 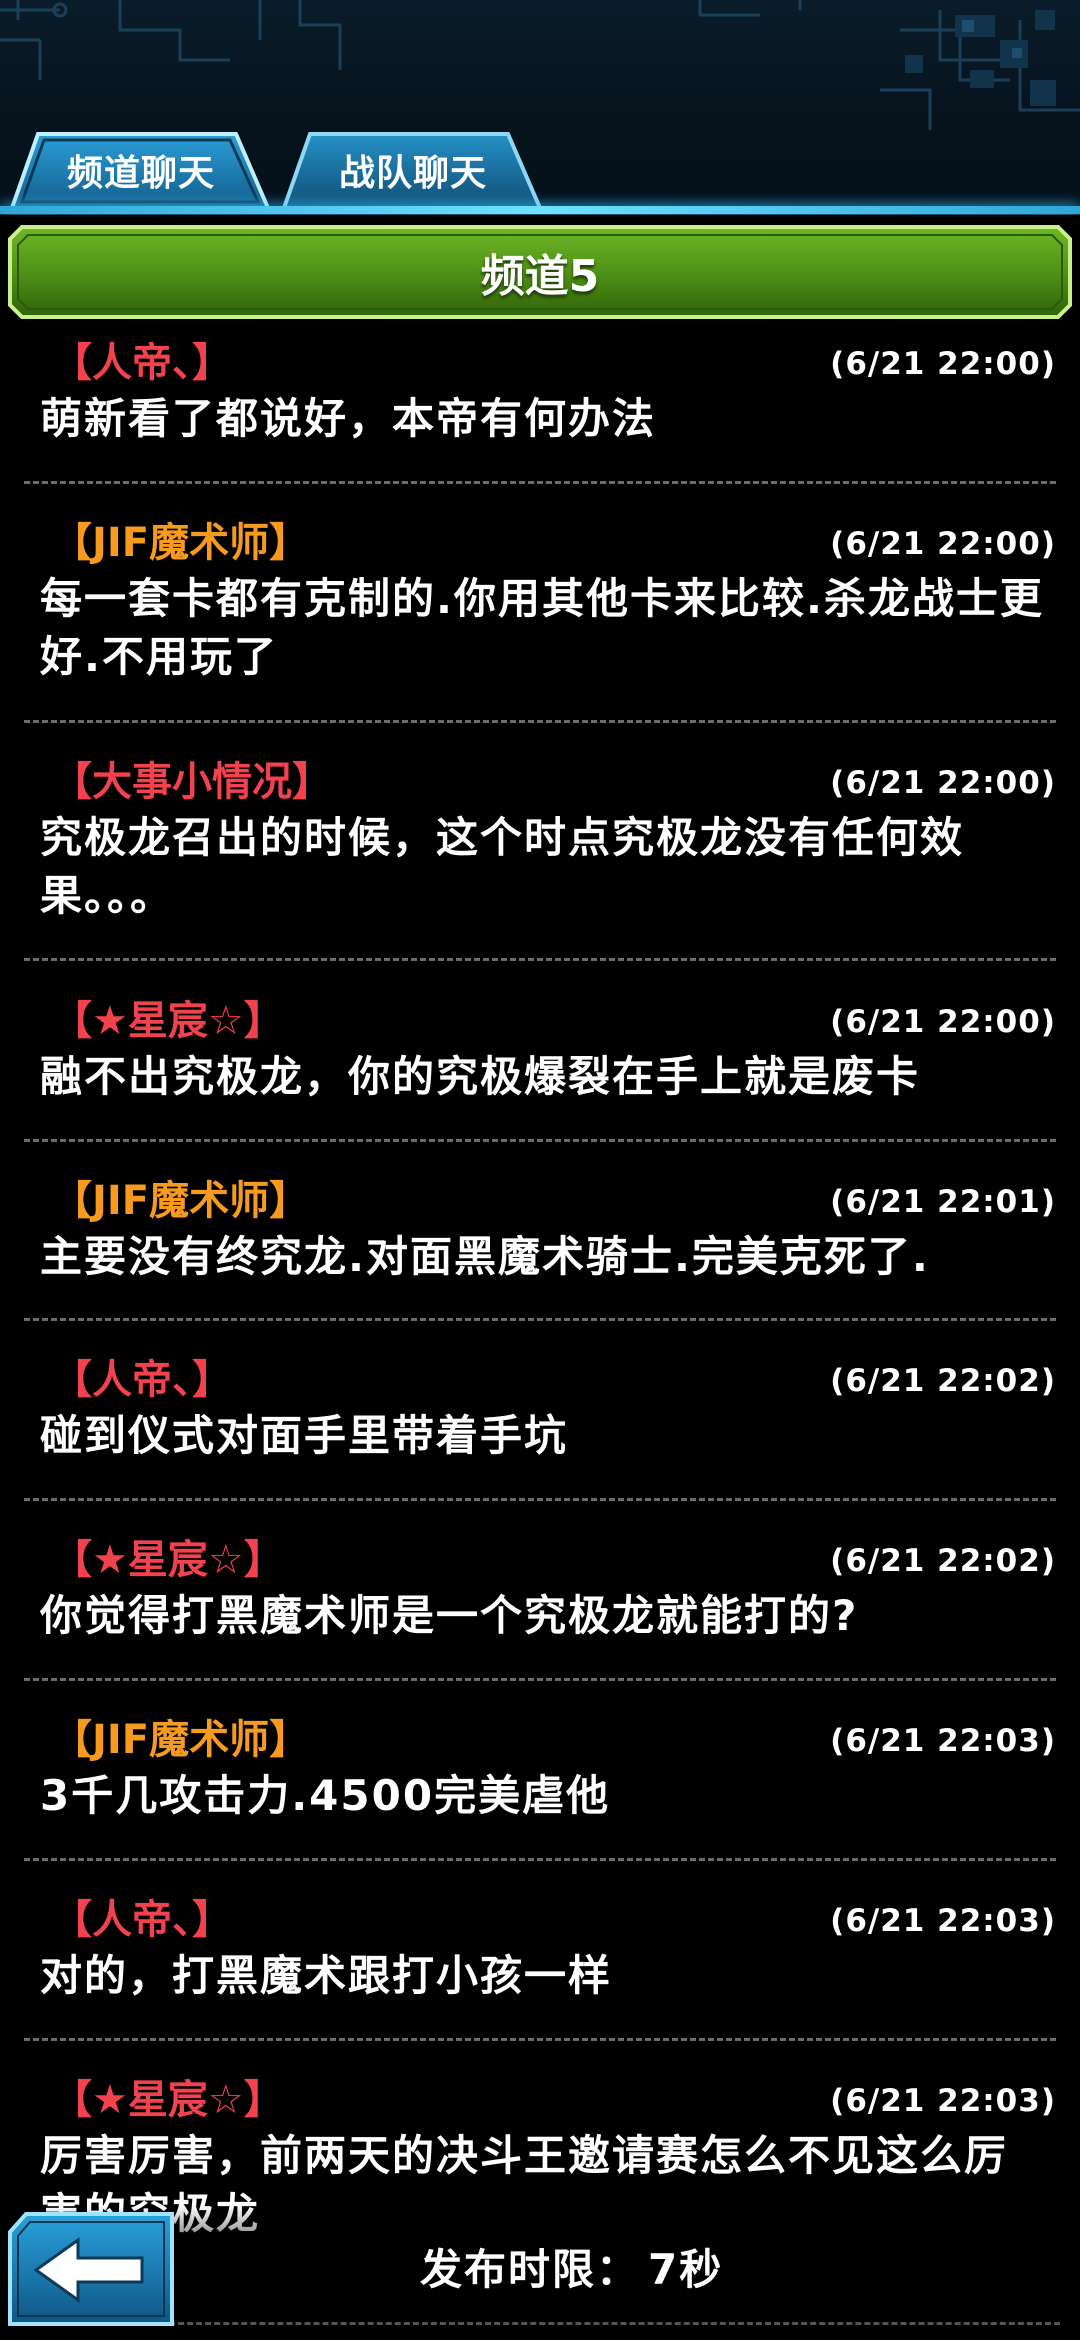 I want to click on back-arrow-icon, so click(x=91, y=2269).